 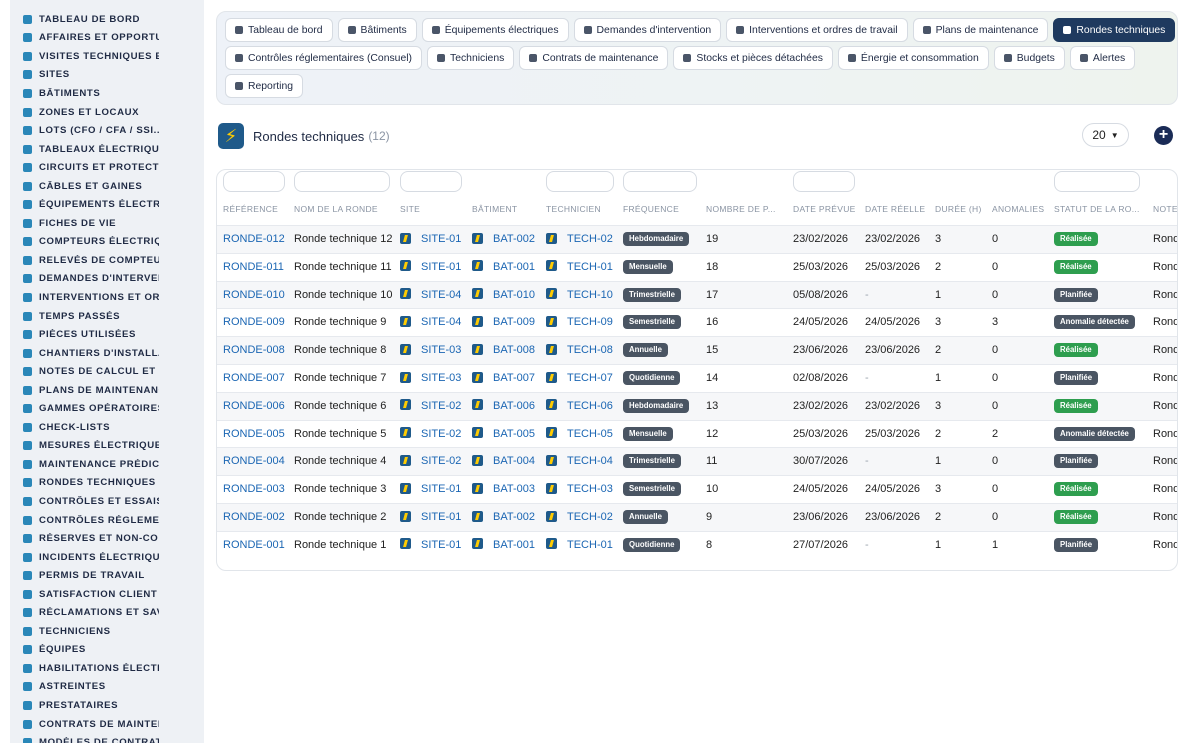 What do you see at coordinates (590, 489) in the screenshot?
I see `tech-link: TECH-03` at bounding box center [590, 489].